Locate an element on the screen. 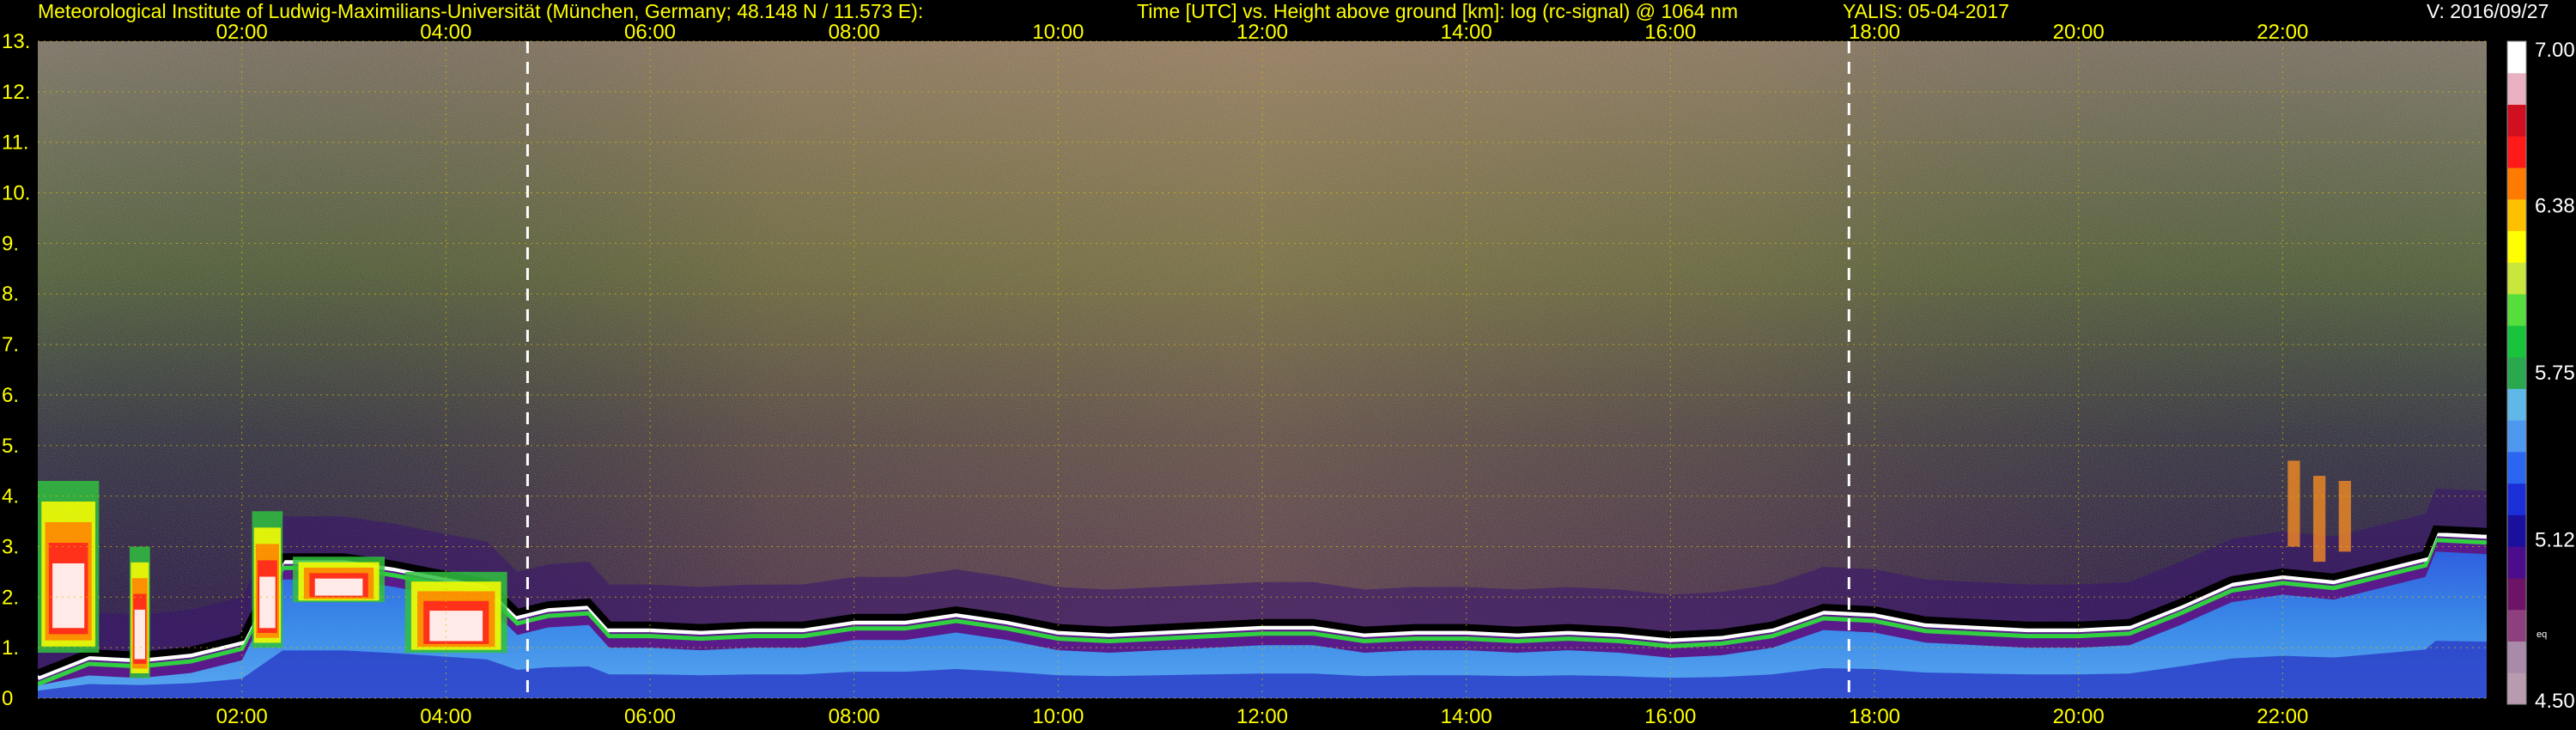  y-tick-label: 8. is located at coordinates (11, 294).